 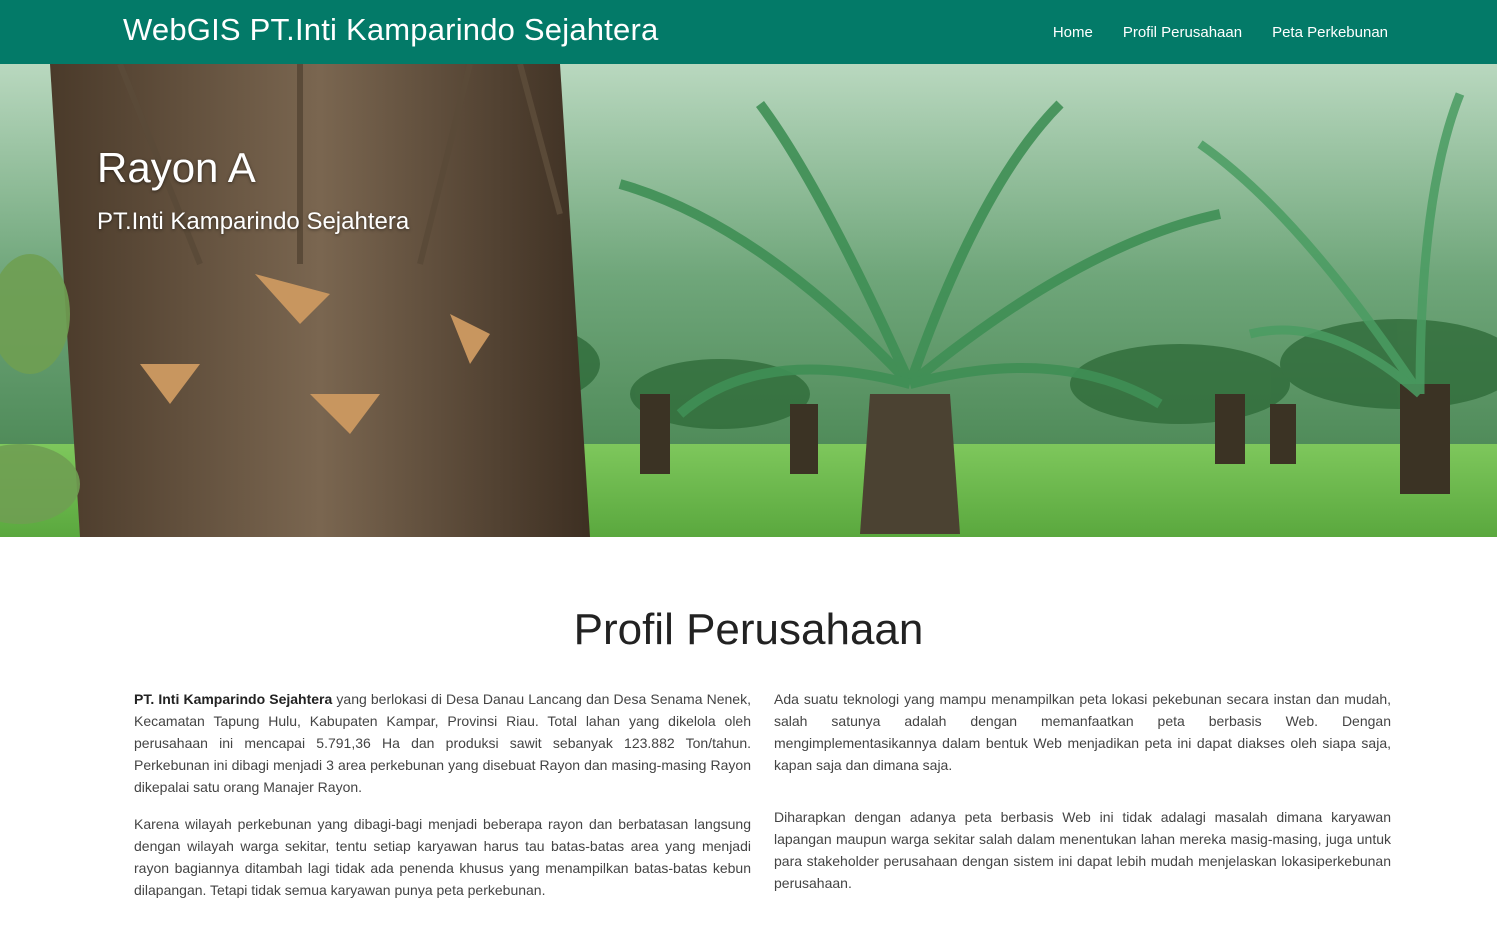 What do you see at coordinates (1182, 32) in the screenshot?
I see `nav-link-profil-perusahaan: Profil Perusahaan` at bounding box center [1182, 32].